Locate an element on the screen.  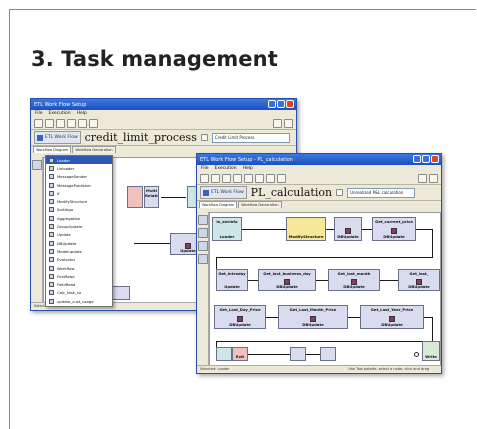
menu-item: FirstRead is located at coordinates (79, 276).